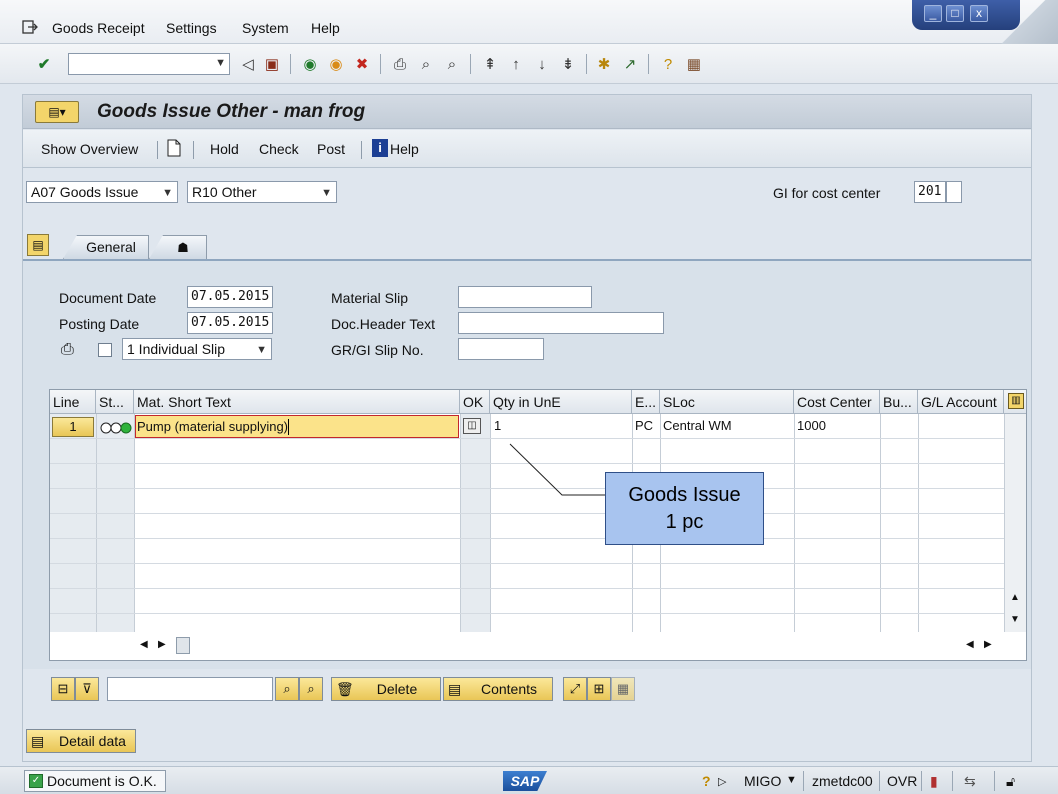 The height and width of the screenshot is (794, 1058). Describe the element at coordinates (102, 781) in the screenshot. I see `status-message-text: Document is O.K.` at that location.